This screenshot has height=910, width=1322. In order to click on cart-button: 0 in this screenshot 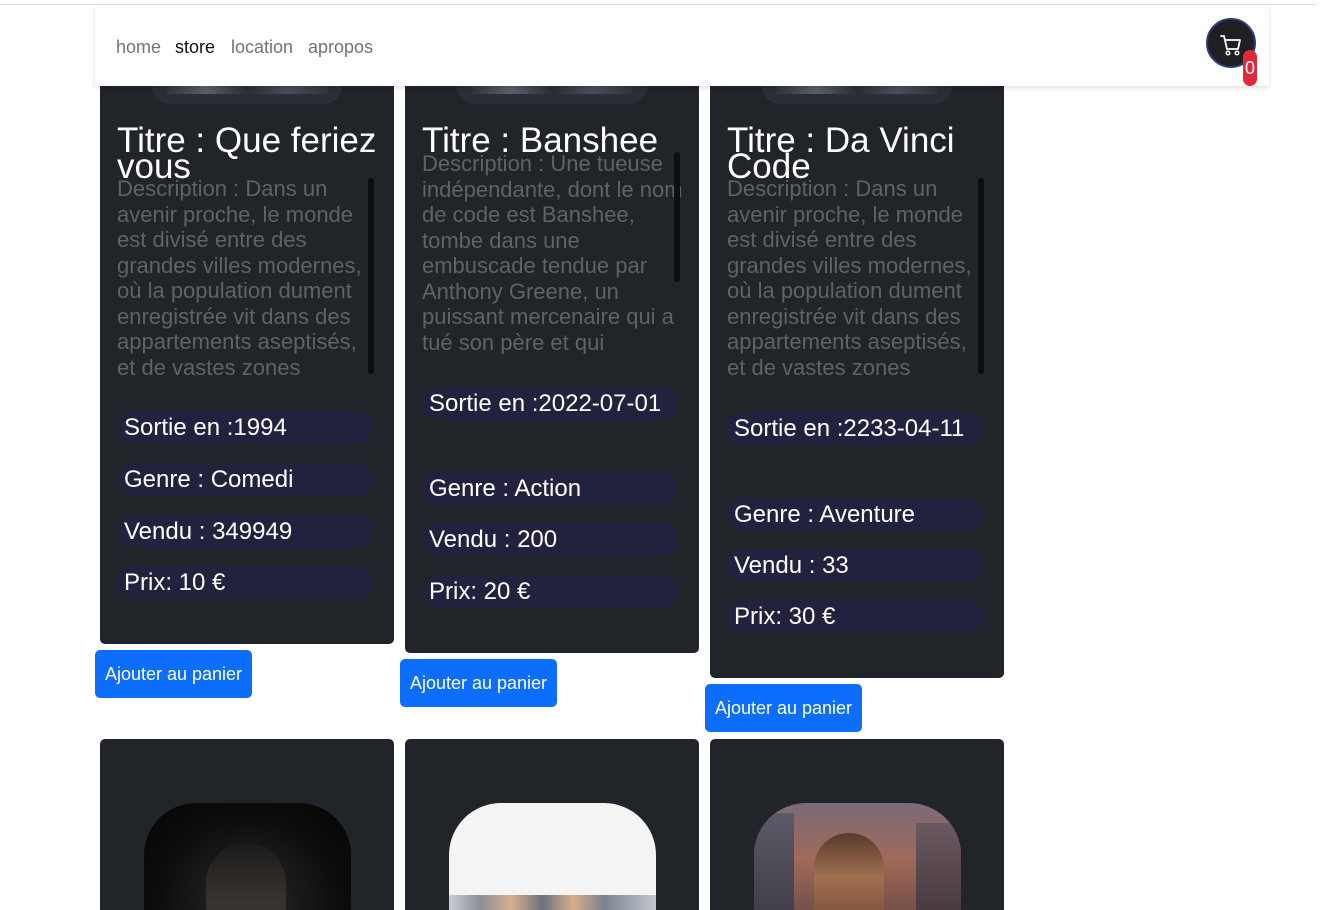, I will do `click(1231, 52)`.